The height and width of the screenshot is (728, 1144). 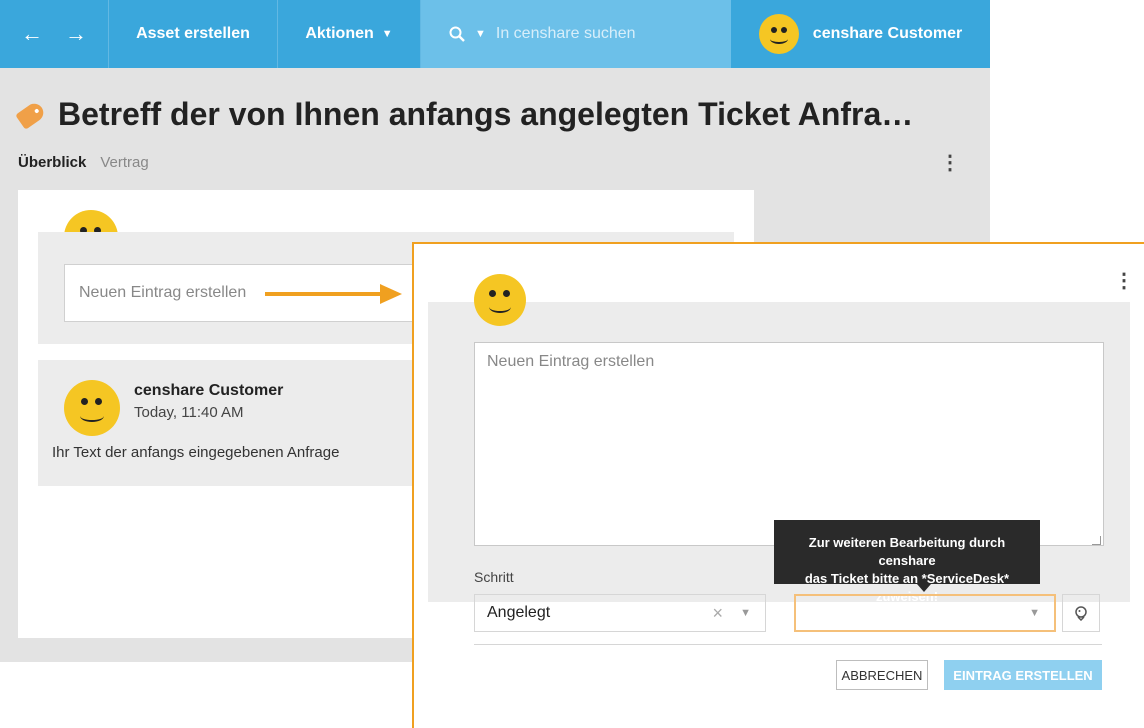 What do you see at coordinates (457, 34) in the screenshot?
I see `search-icon` at bounding box center [457, 34].